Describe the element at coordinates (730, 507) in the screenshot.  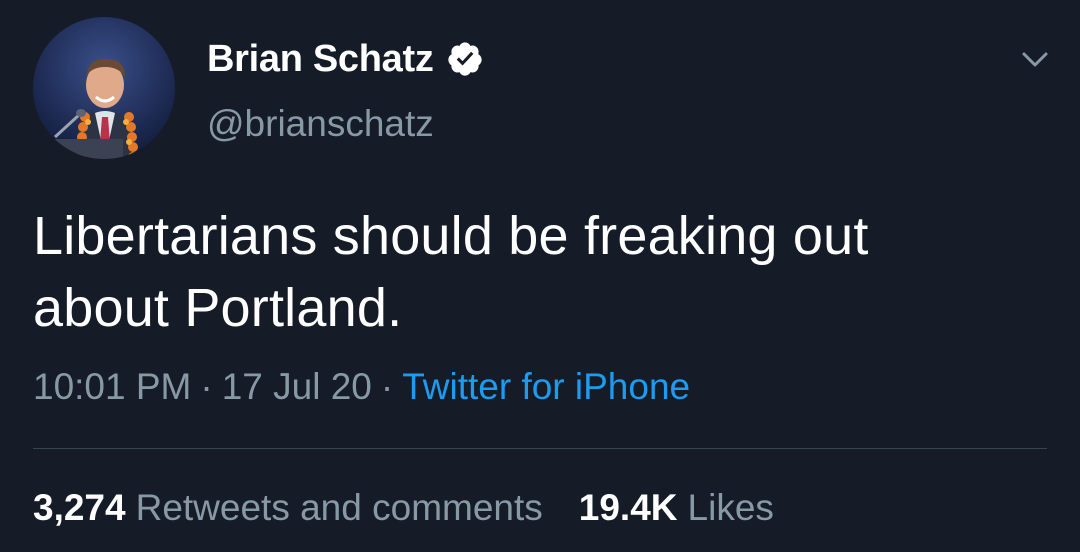
I see `likes-label: Likes` at that location.